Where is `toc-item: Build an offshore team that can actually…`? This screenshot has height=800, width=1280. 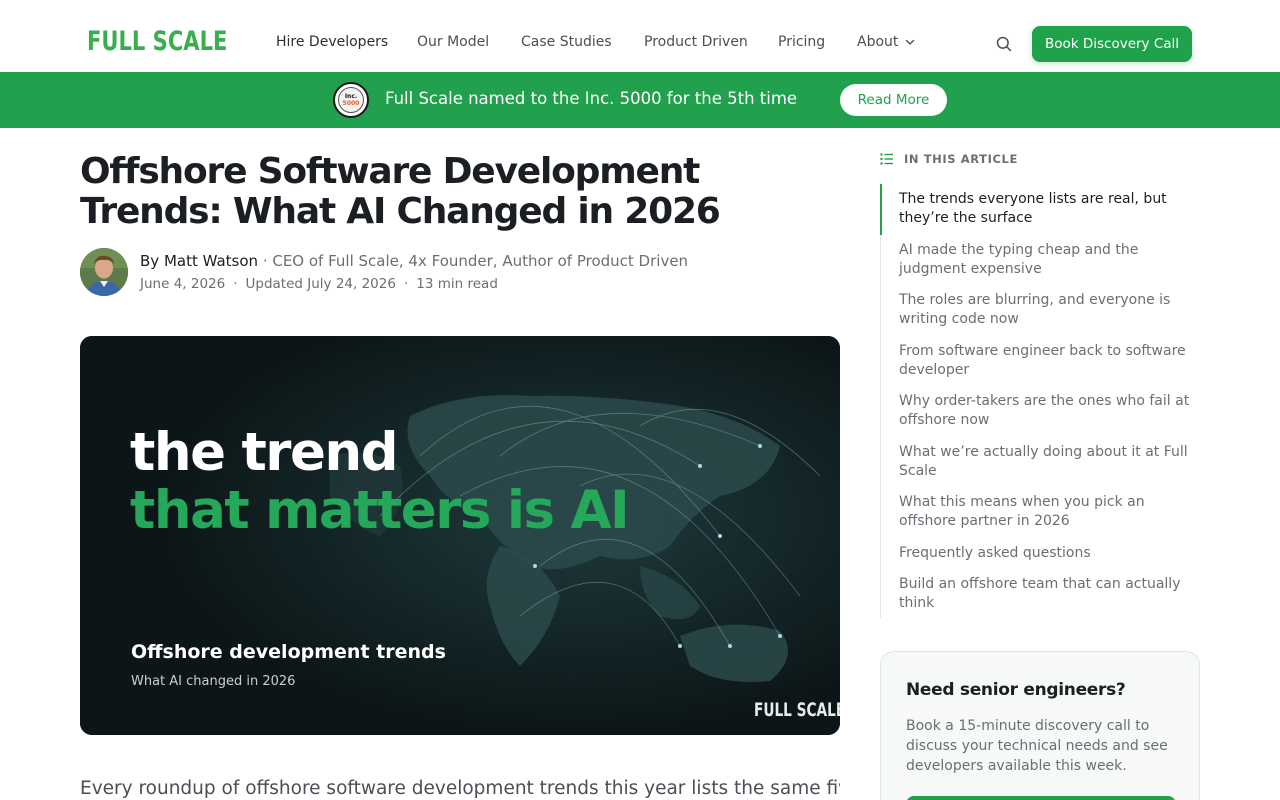 toc-item: Build an offshore team that can actually… is located at coordinates (1049, 594).